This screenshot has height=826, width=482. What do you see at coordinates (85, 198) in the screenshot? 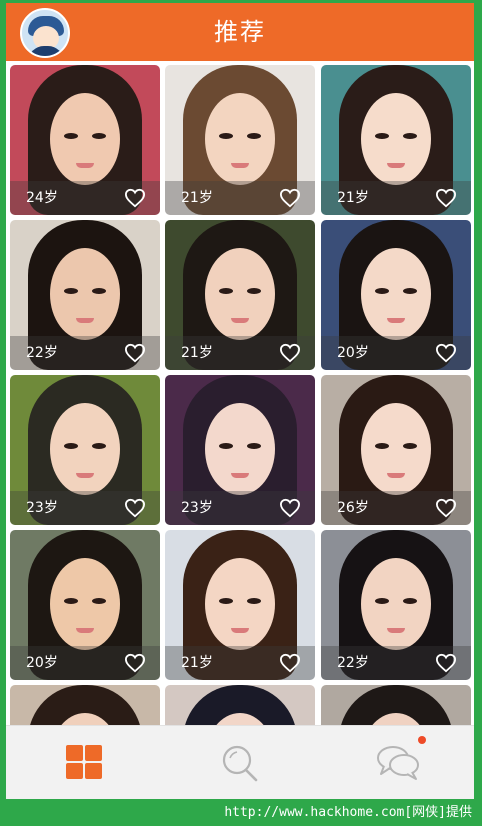
I see `card-info-strip: 24岁` at bounding box center [85, 198].